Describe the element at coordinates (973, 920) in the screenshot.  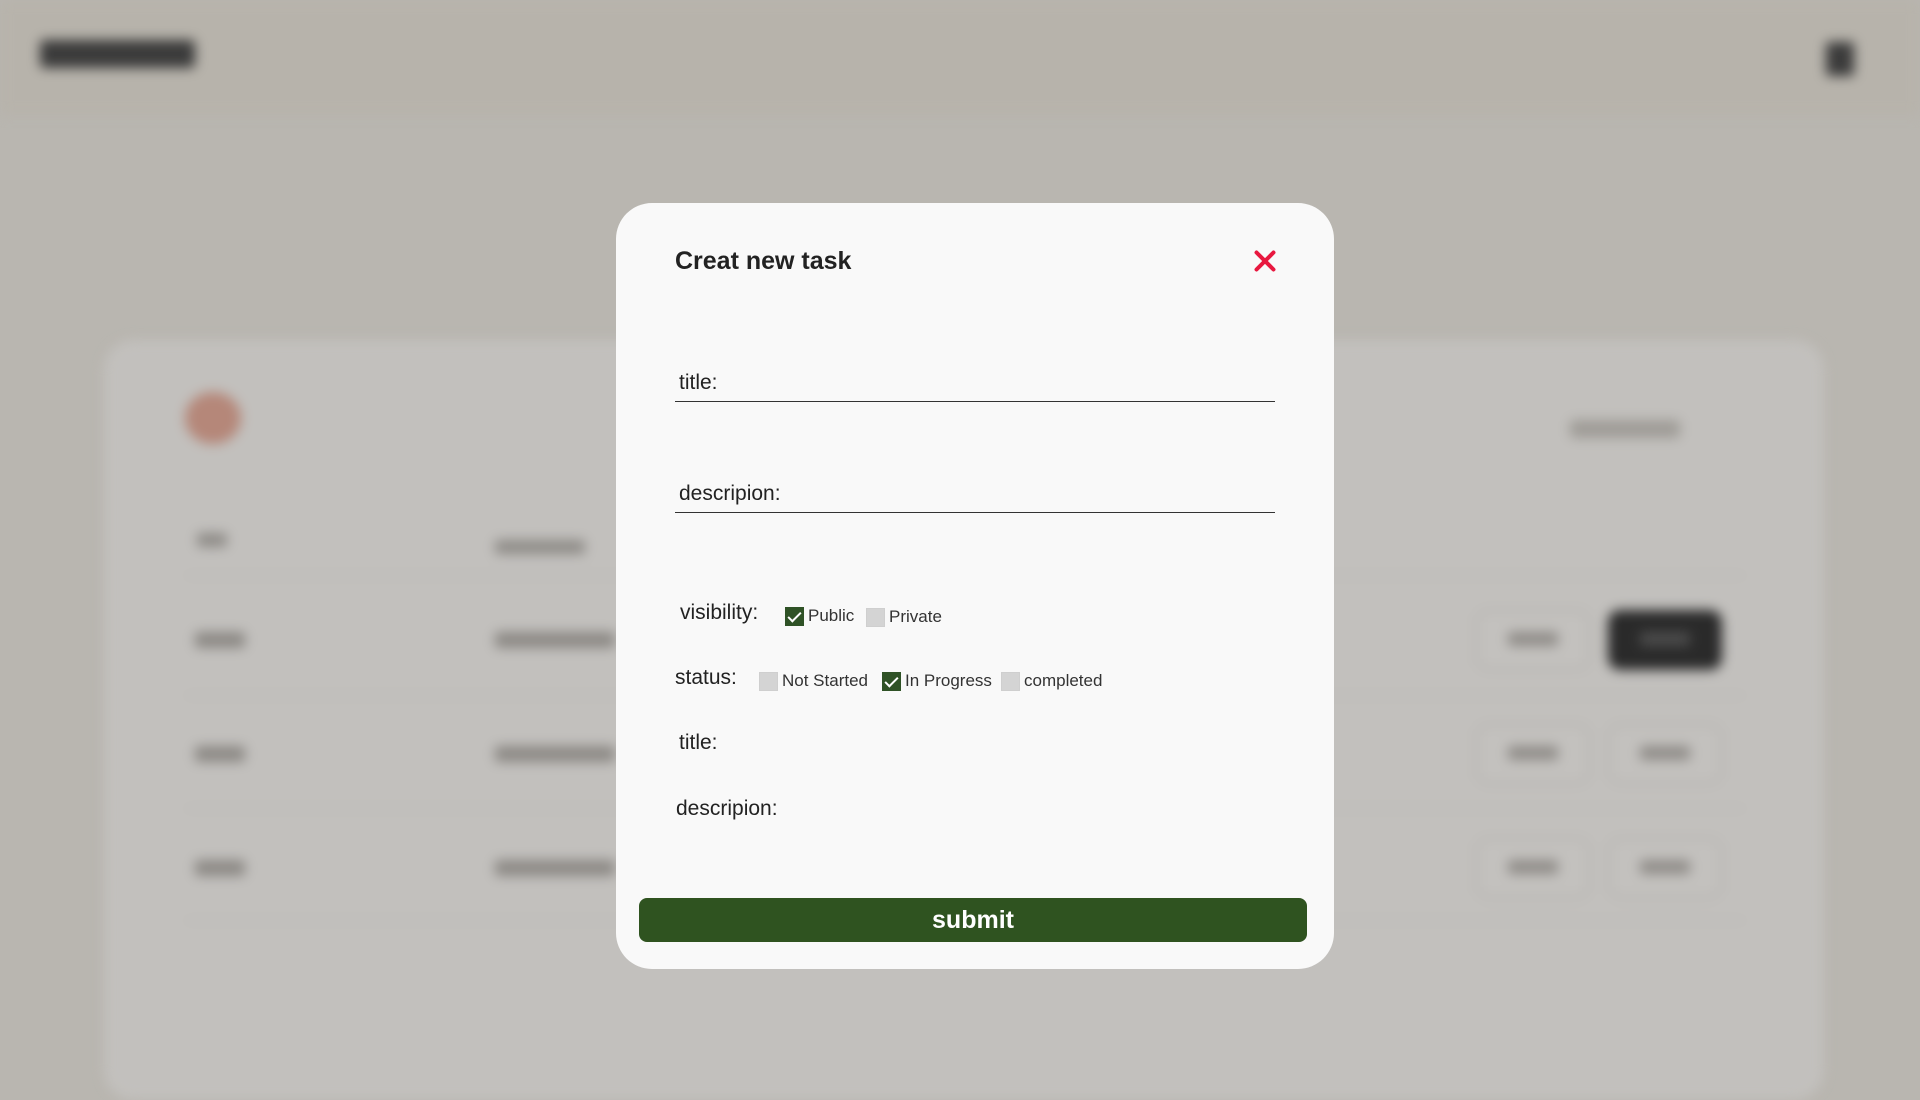
I see `submit-button: submit` at that location.